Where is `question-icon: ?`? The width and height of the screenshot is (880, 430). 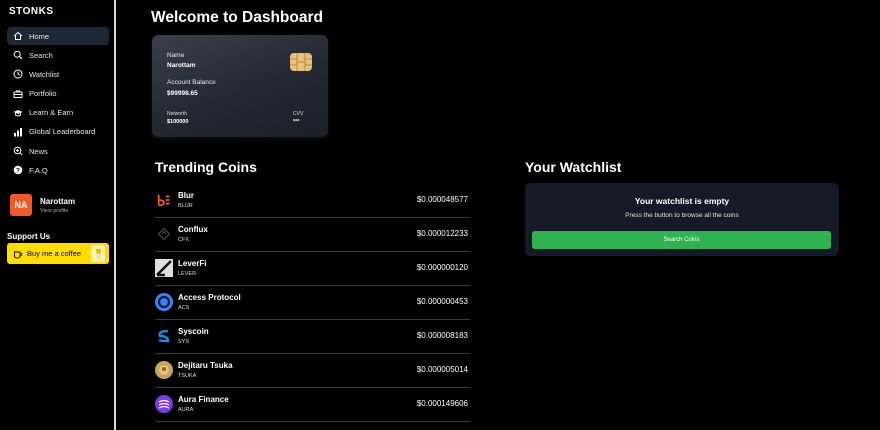
question-icon: ? is located at coordinates (18, 170).